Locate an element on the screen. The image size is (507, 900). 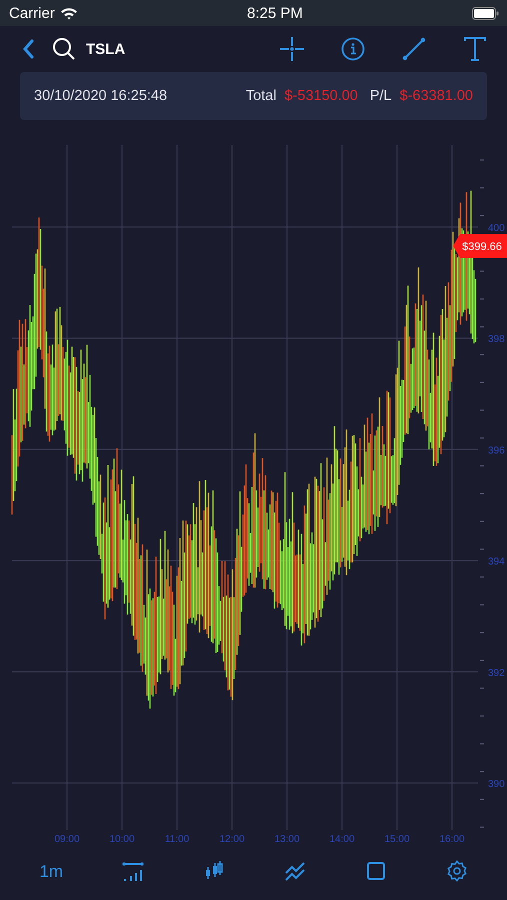
settings-button is located at coordinates (457, 872).